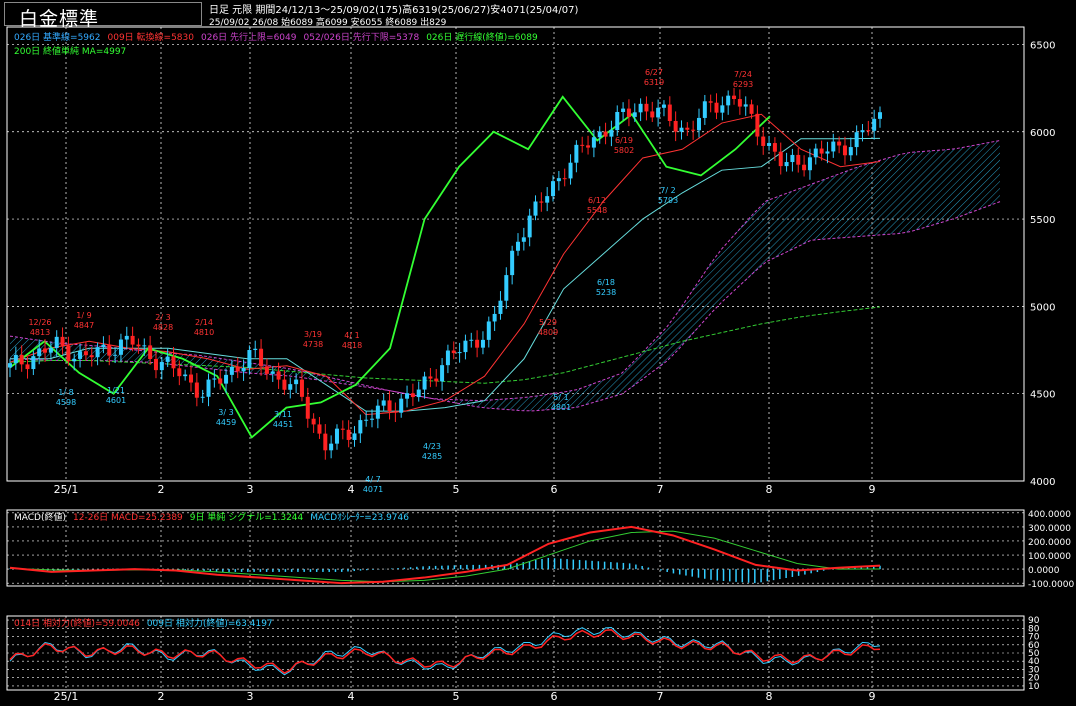 The image size is (1076, 706). I want to click on y-tick-label: 4000, so click(1042, 482).